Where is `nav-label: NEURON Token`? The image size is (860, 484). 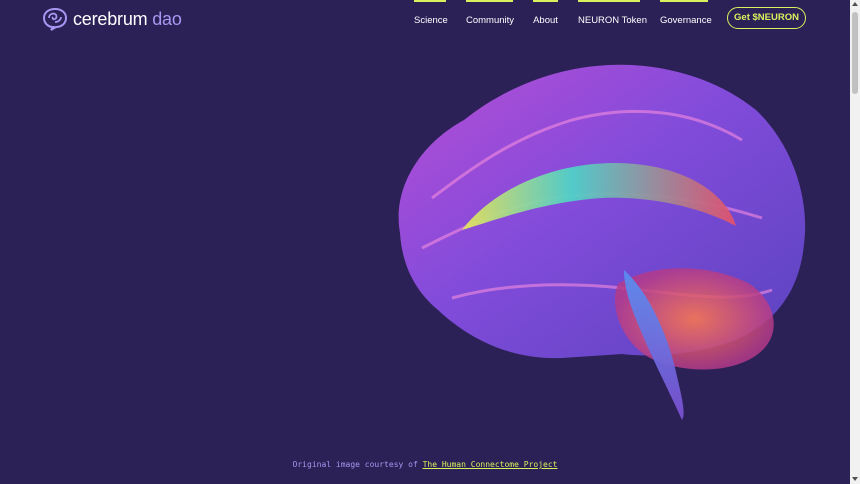
nav-label: NEURON Token is located at coordinates (612, 20).